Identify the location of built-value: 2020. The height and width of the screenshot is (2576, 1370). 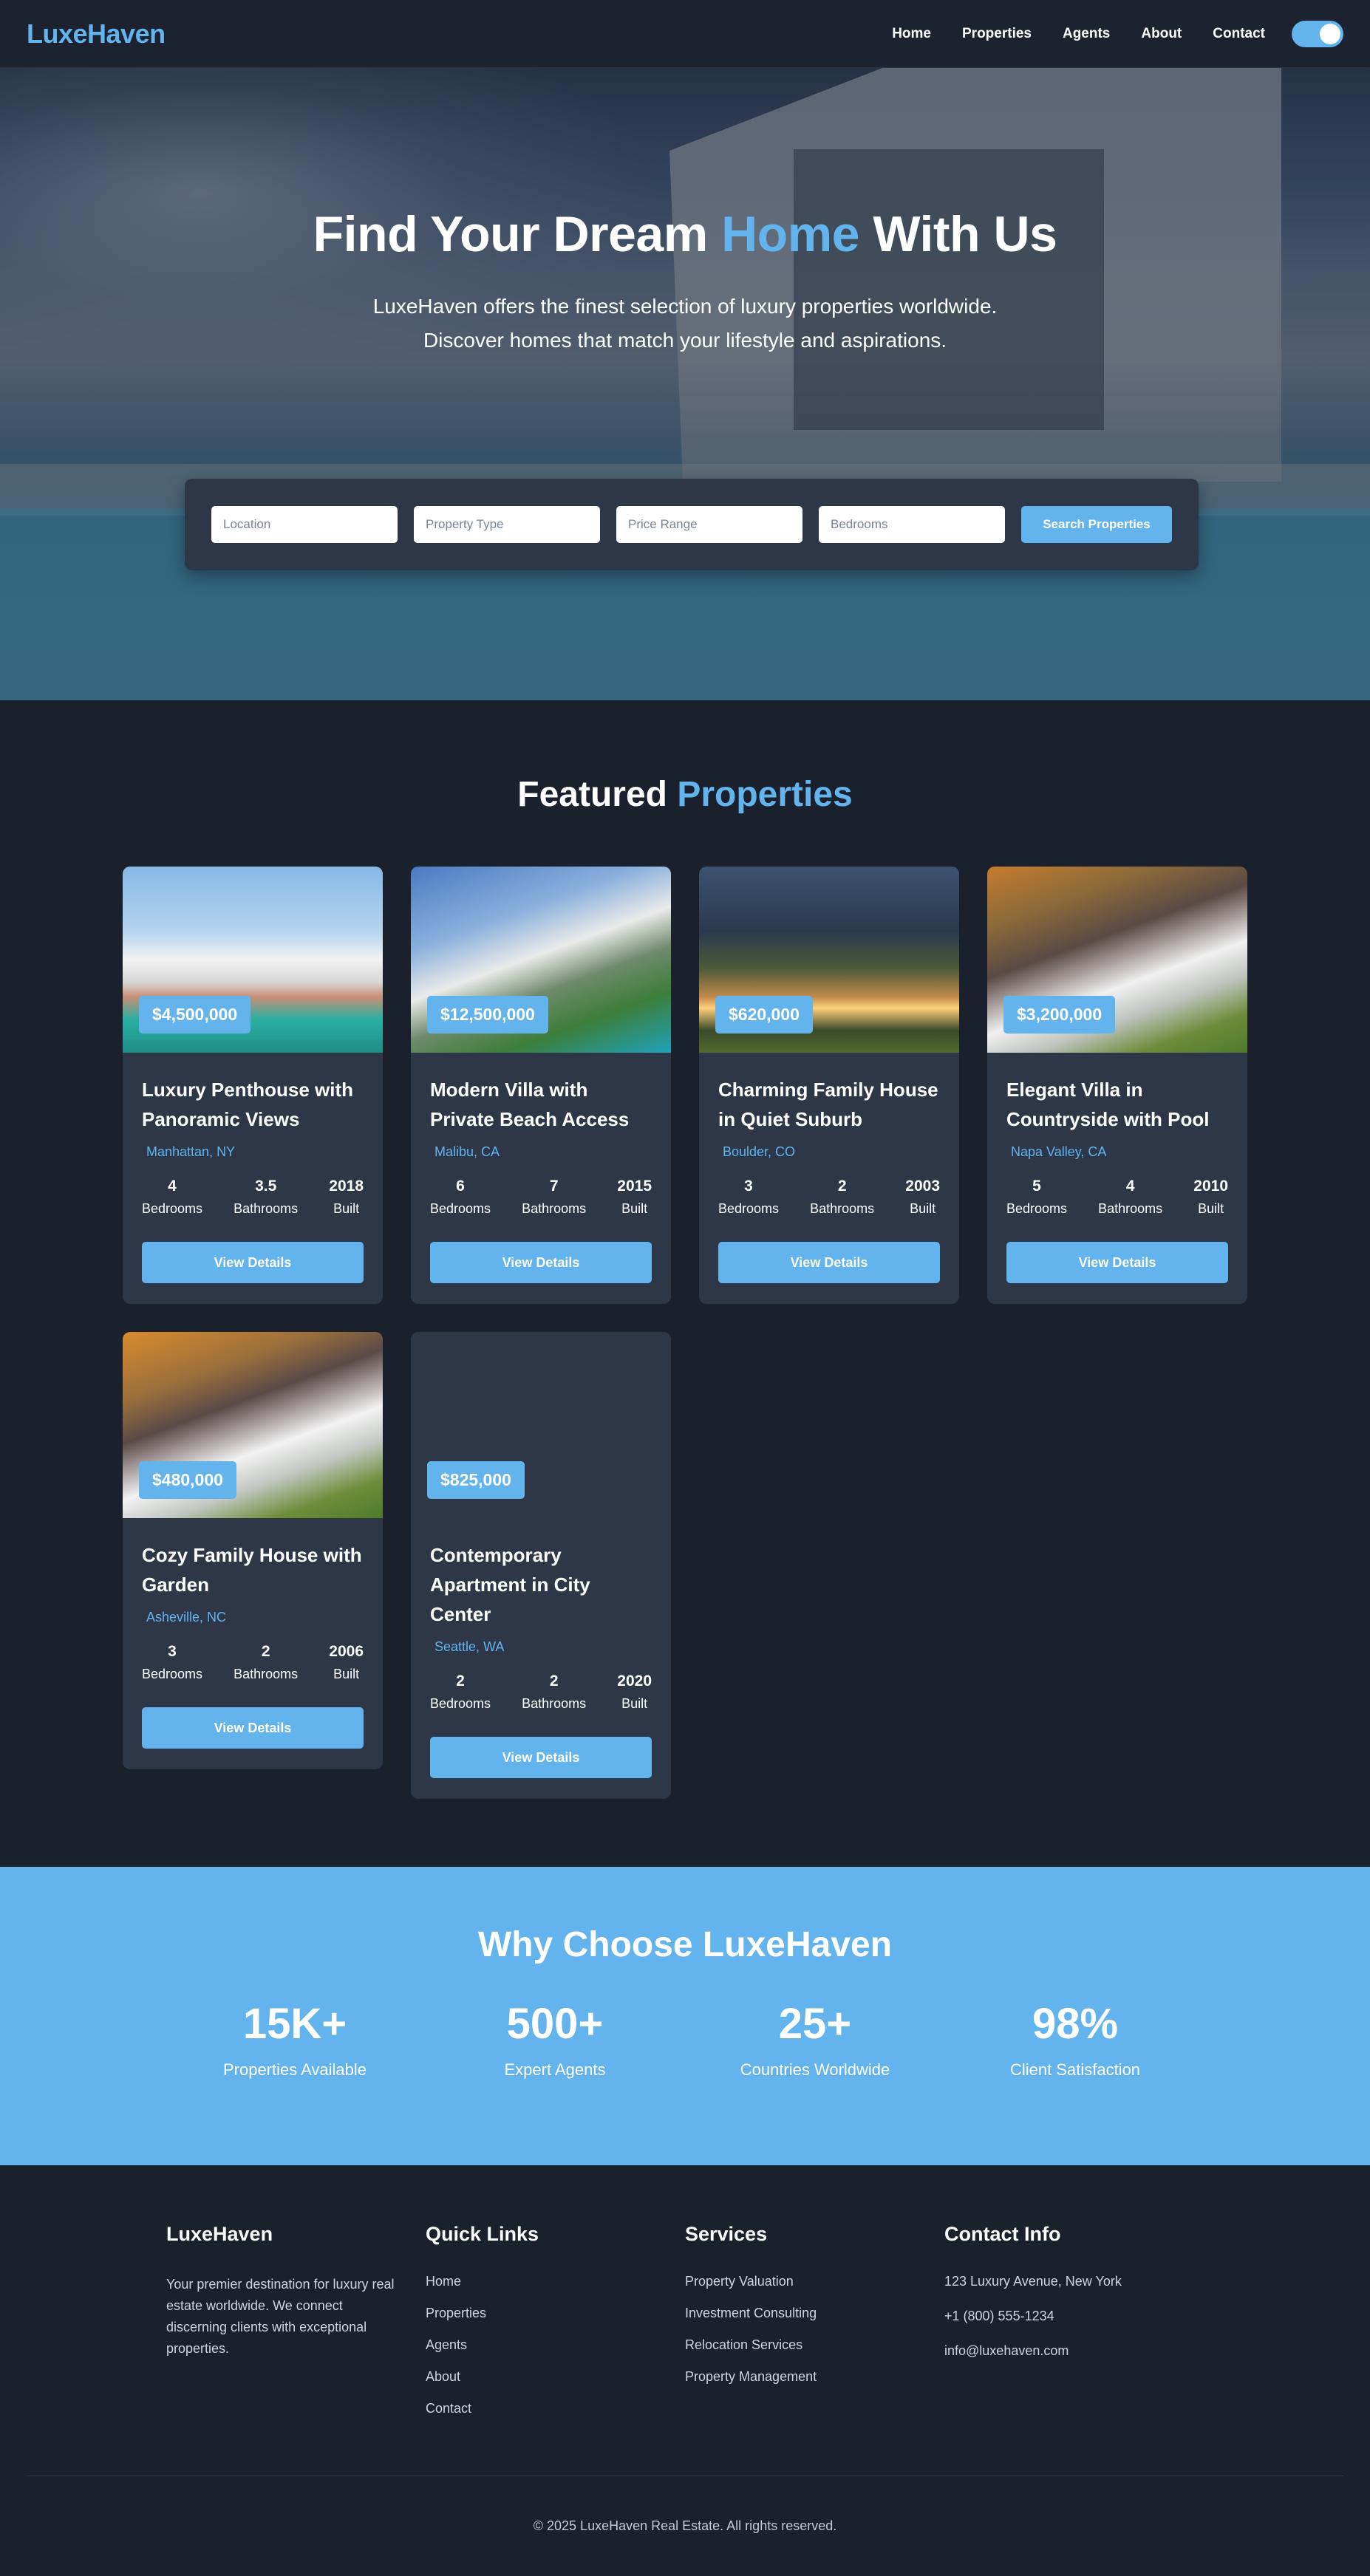
(635, 1681).